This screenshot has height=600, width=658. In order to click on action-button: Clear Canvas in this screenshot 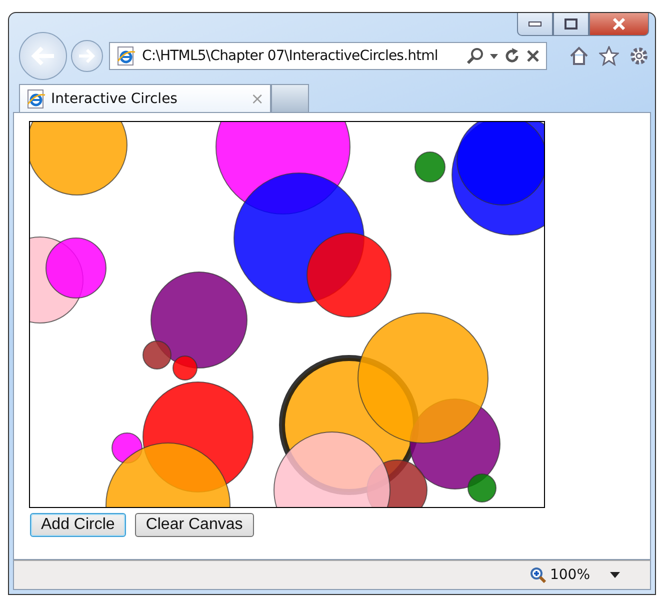, I will do `click(194, 525)`.